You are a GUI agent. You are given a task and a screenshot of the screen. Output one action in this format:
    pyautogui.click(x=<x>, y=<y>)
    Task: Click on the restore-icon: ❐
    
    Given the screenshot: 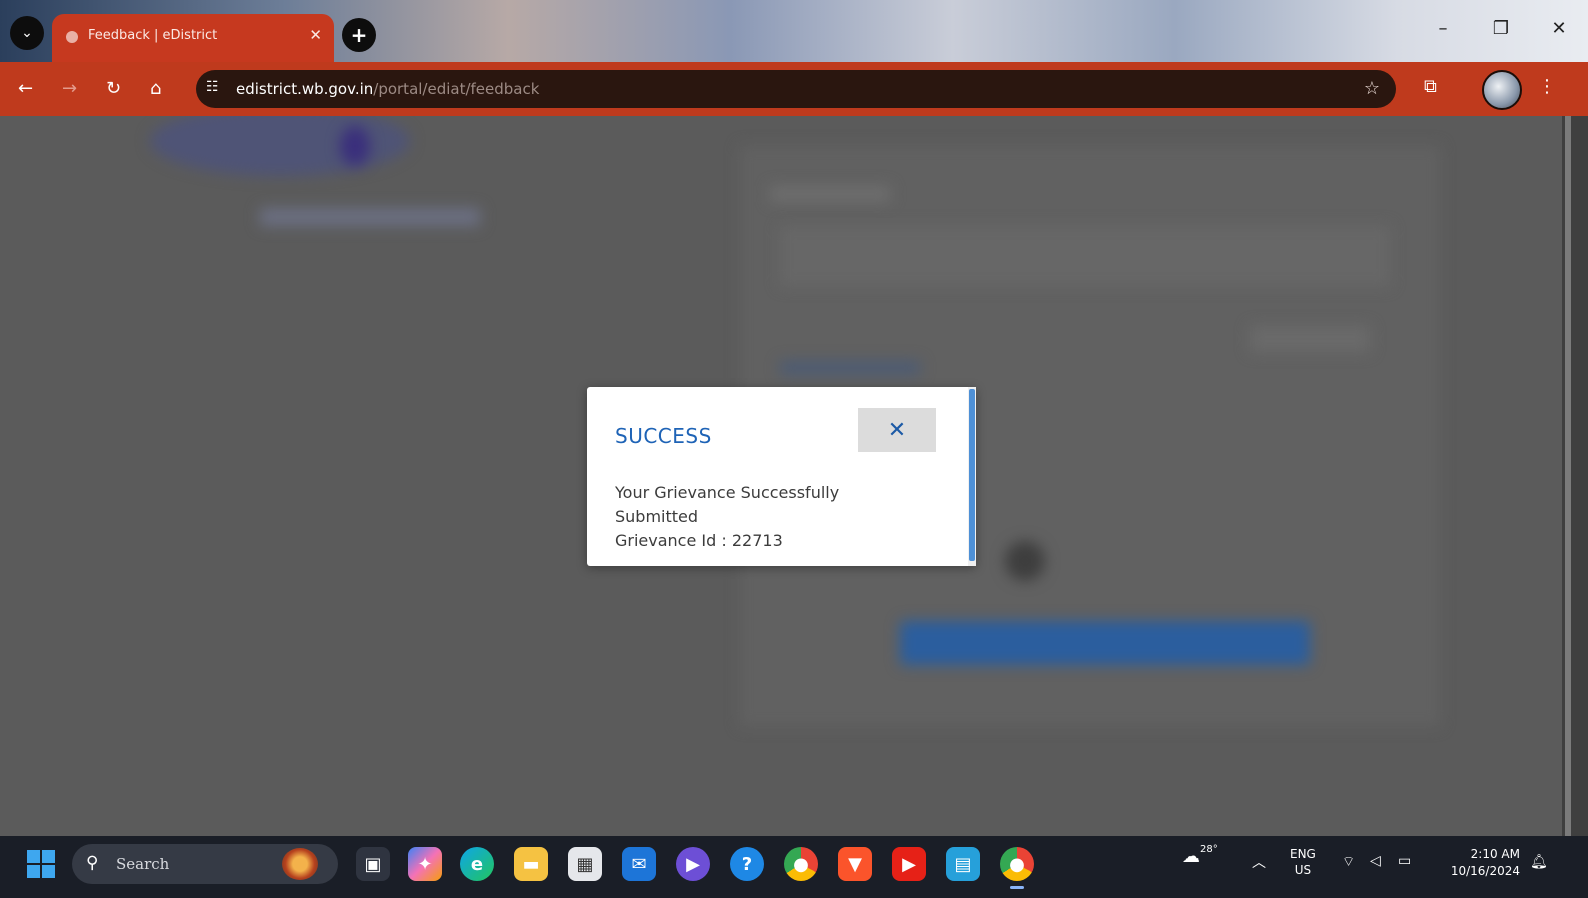 What is the action you would take?
    pyautogui.click(x=1501, y=28)
    